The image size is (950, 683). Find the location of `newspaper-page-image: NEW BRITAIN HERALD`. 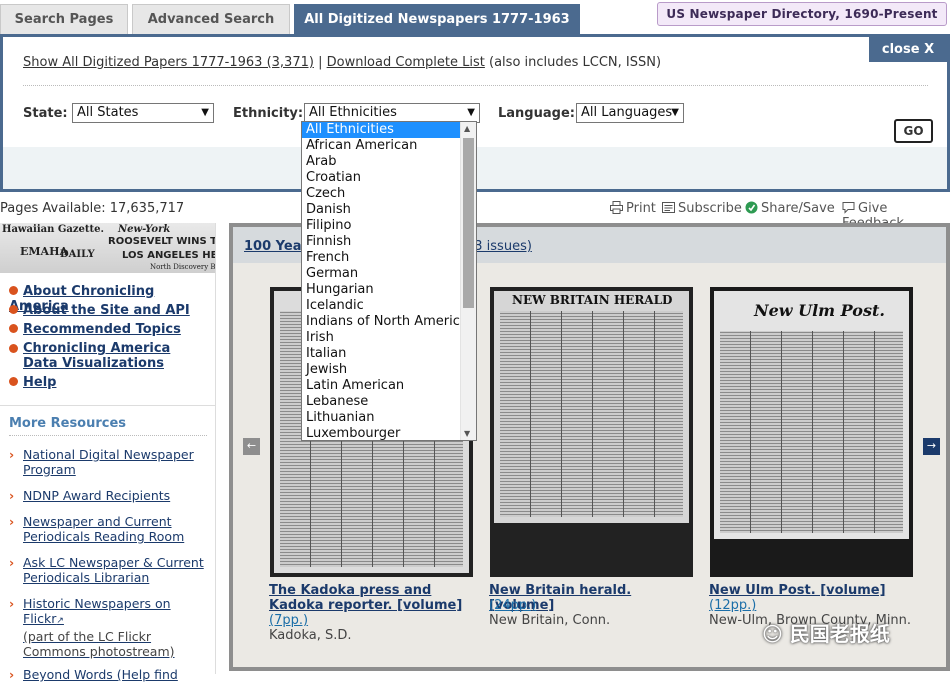

newspaper-page-image: NEW BRITAIN HERALD is located at coordinates (591, 407).